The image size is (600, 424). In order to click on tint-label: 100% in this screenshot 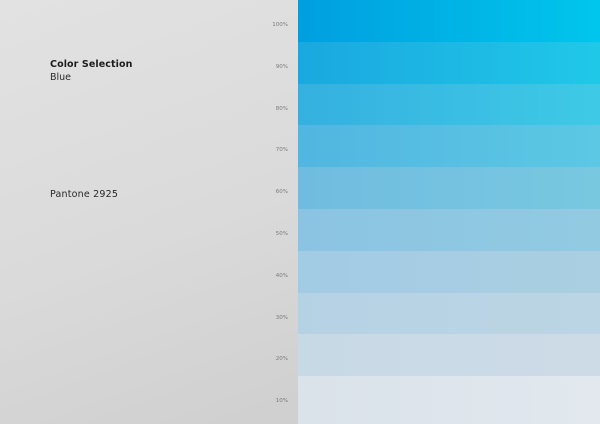, I will do `click(280, 25)`.